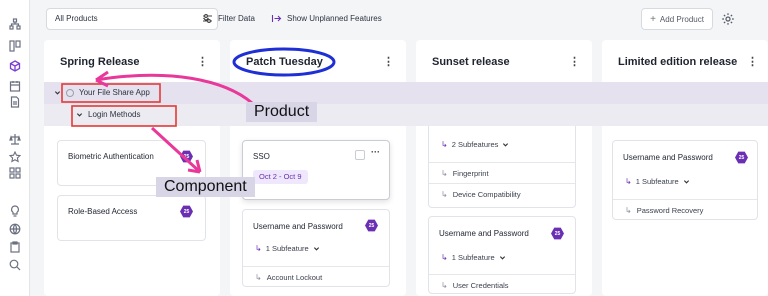 This screenshot has width=768, height=296. I want to click on subfeature-name: Password Recovery, so click(670, 210).